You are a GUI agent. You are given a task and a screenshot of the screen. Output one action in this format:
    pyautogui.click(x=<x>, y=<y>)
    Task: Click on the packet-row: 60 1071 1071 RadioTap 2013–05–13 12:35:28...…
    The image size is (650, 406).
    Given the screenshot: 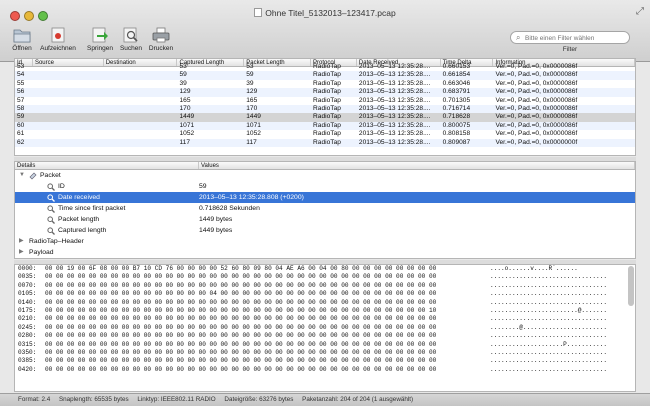 What is the action you would take?
    pyautogui.click(x=325, y=126)
    